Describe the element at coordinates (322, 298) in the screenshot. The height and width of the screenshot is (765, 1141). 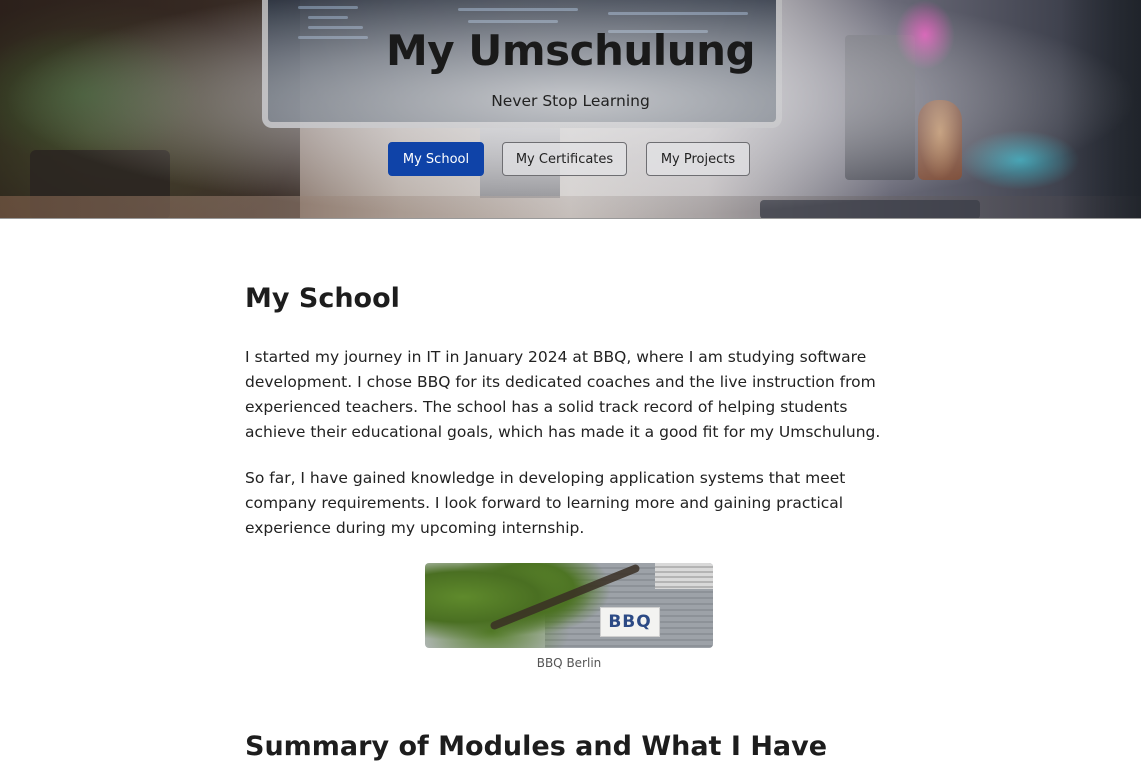
I see `school-heading: My School` at that location.